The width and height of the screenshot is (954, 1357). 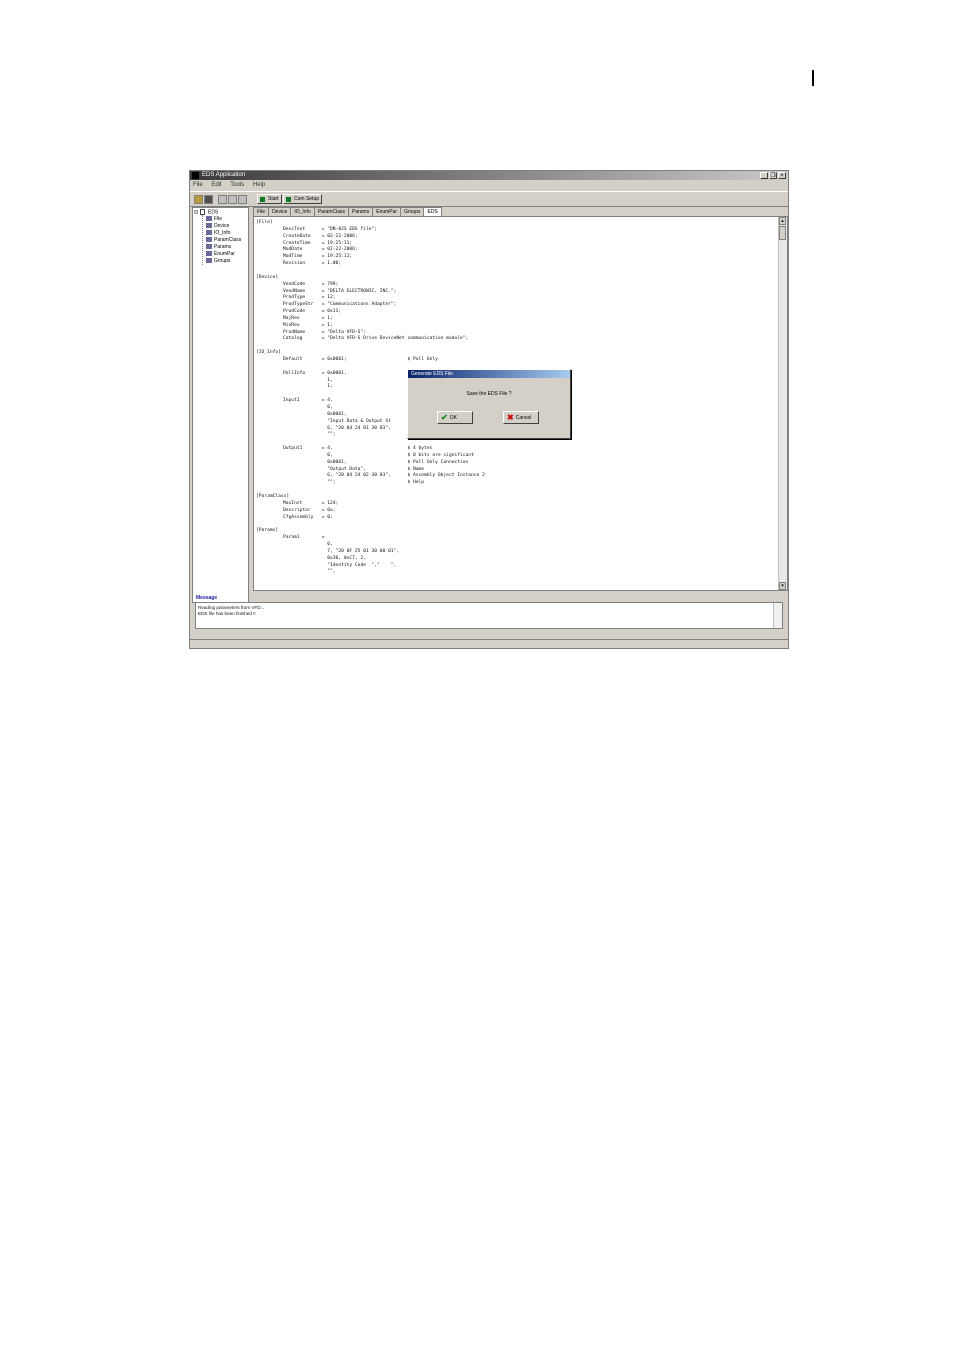 I want to click on title-bar: EDS Application _ ❒ ×, so click(x=489, y=175).